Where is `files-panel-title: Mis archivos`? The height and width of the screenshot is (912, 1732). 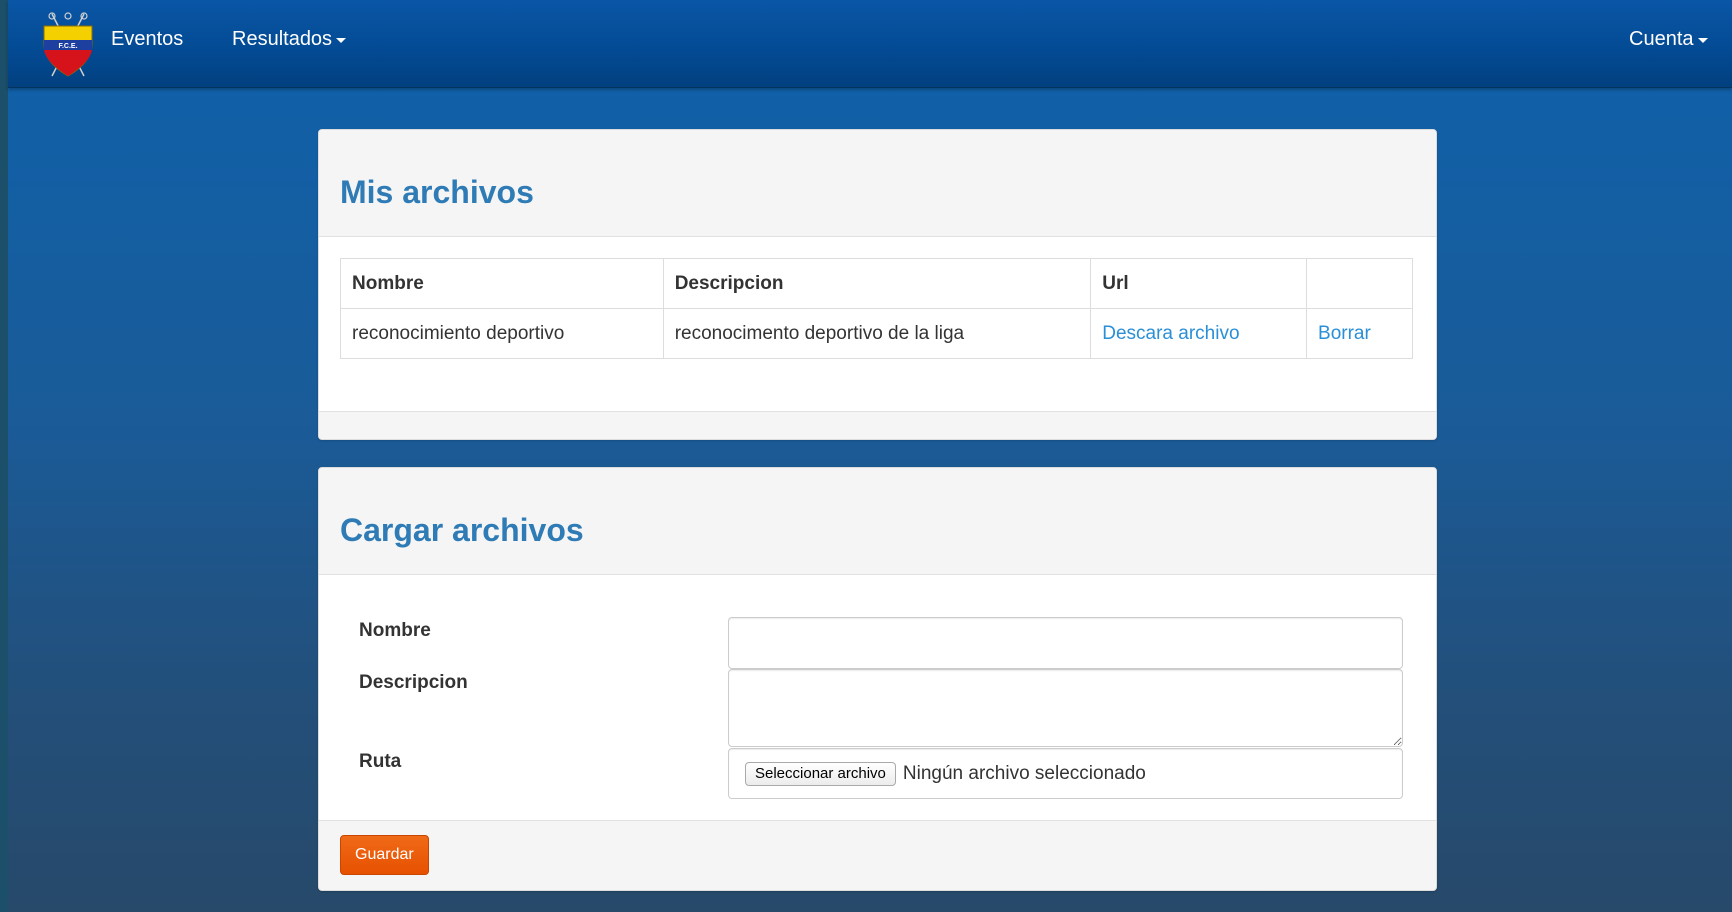 files-panel-title: Mis archivos is located at coordinates (437, 192).